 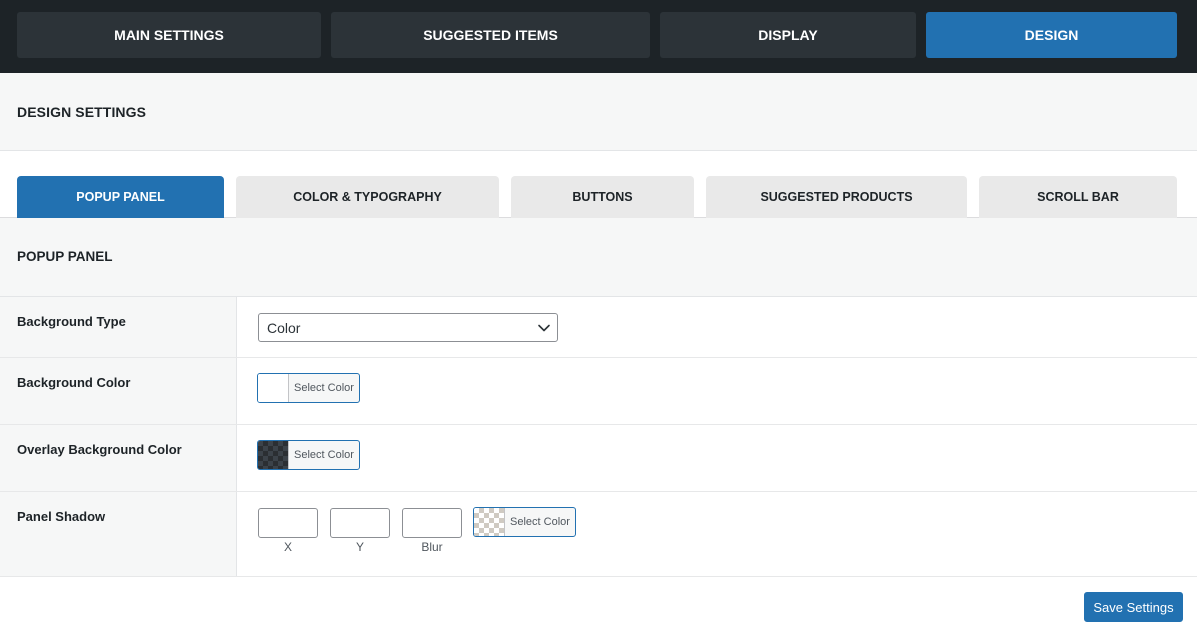 What do you see at coordinates (489, 522) in the screenshot?
I see `shadow-color-swatch` at bounding box center [489, 522].